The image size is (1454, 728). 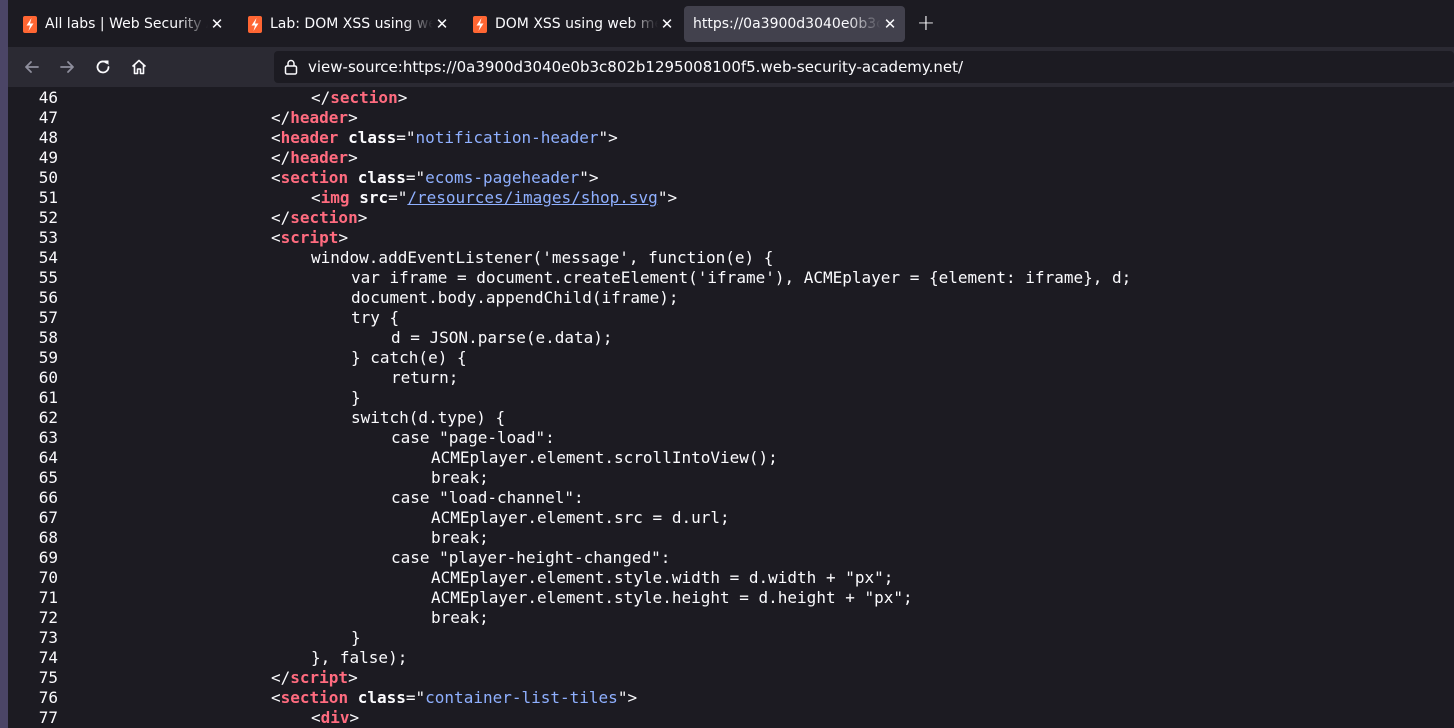 I want to click on line-number: 56, so click(x=48, y=297).